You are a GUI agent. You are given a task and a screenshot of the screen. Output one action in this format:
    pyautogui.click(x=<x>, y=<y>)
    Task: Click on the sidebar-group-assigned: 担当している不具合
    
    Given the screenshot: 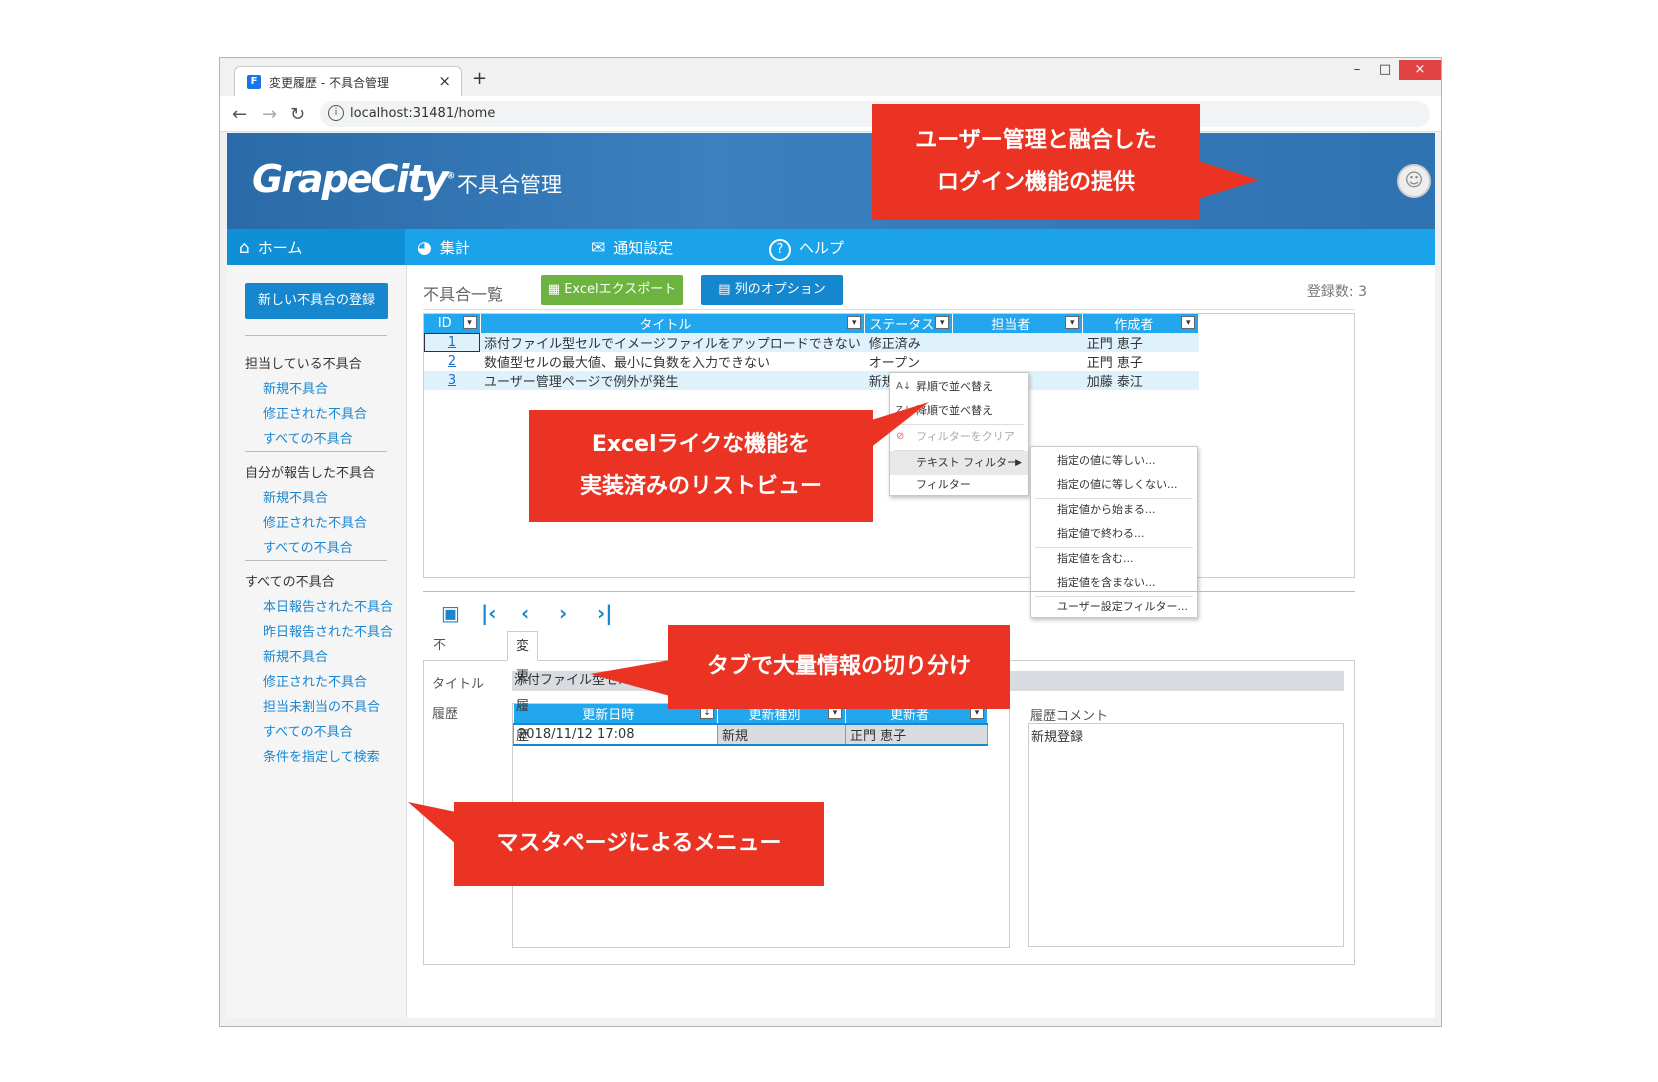 What is the action you would take?
    pyautogui.click(x=303, y=364)
    